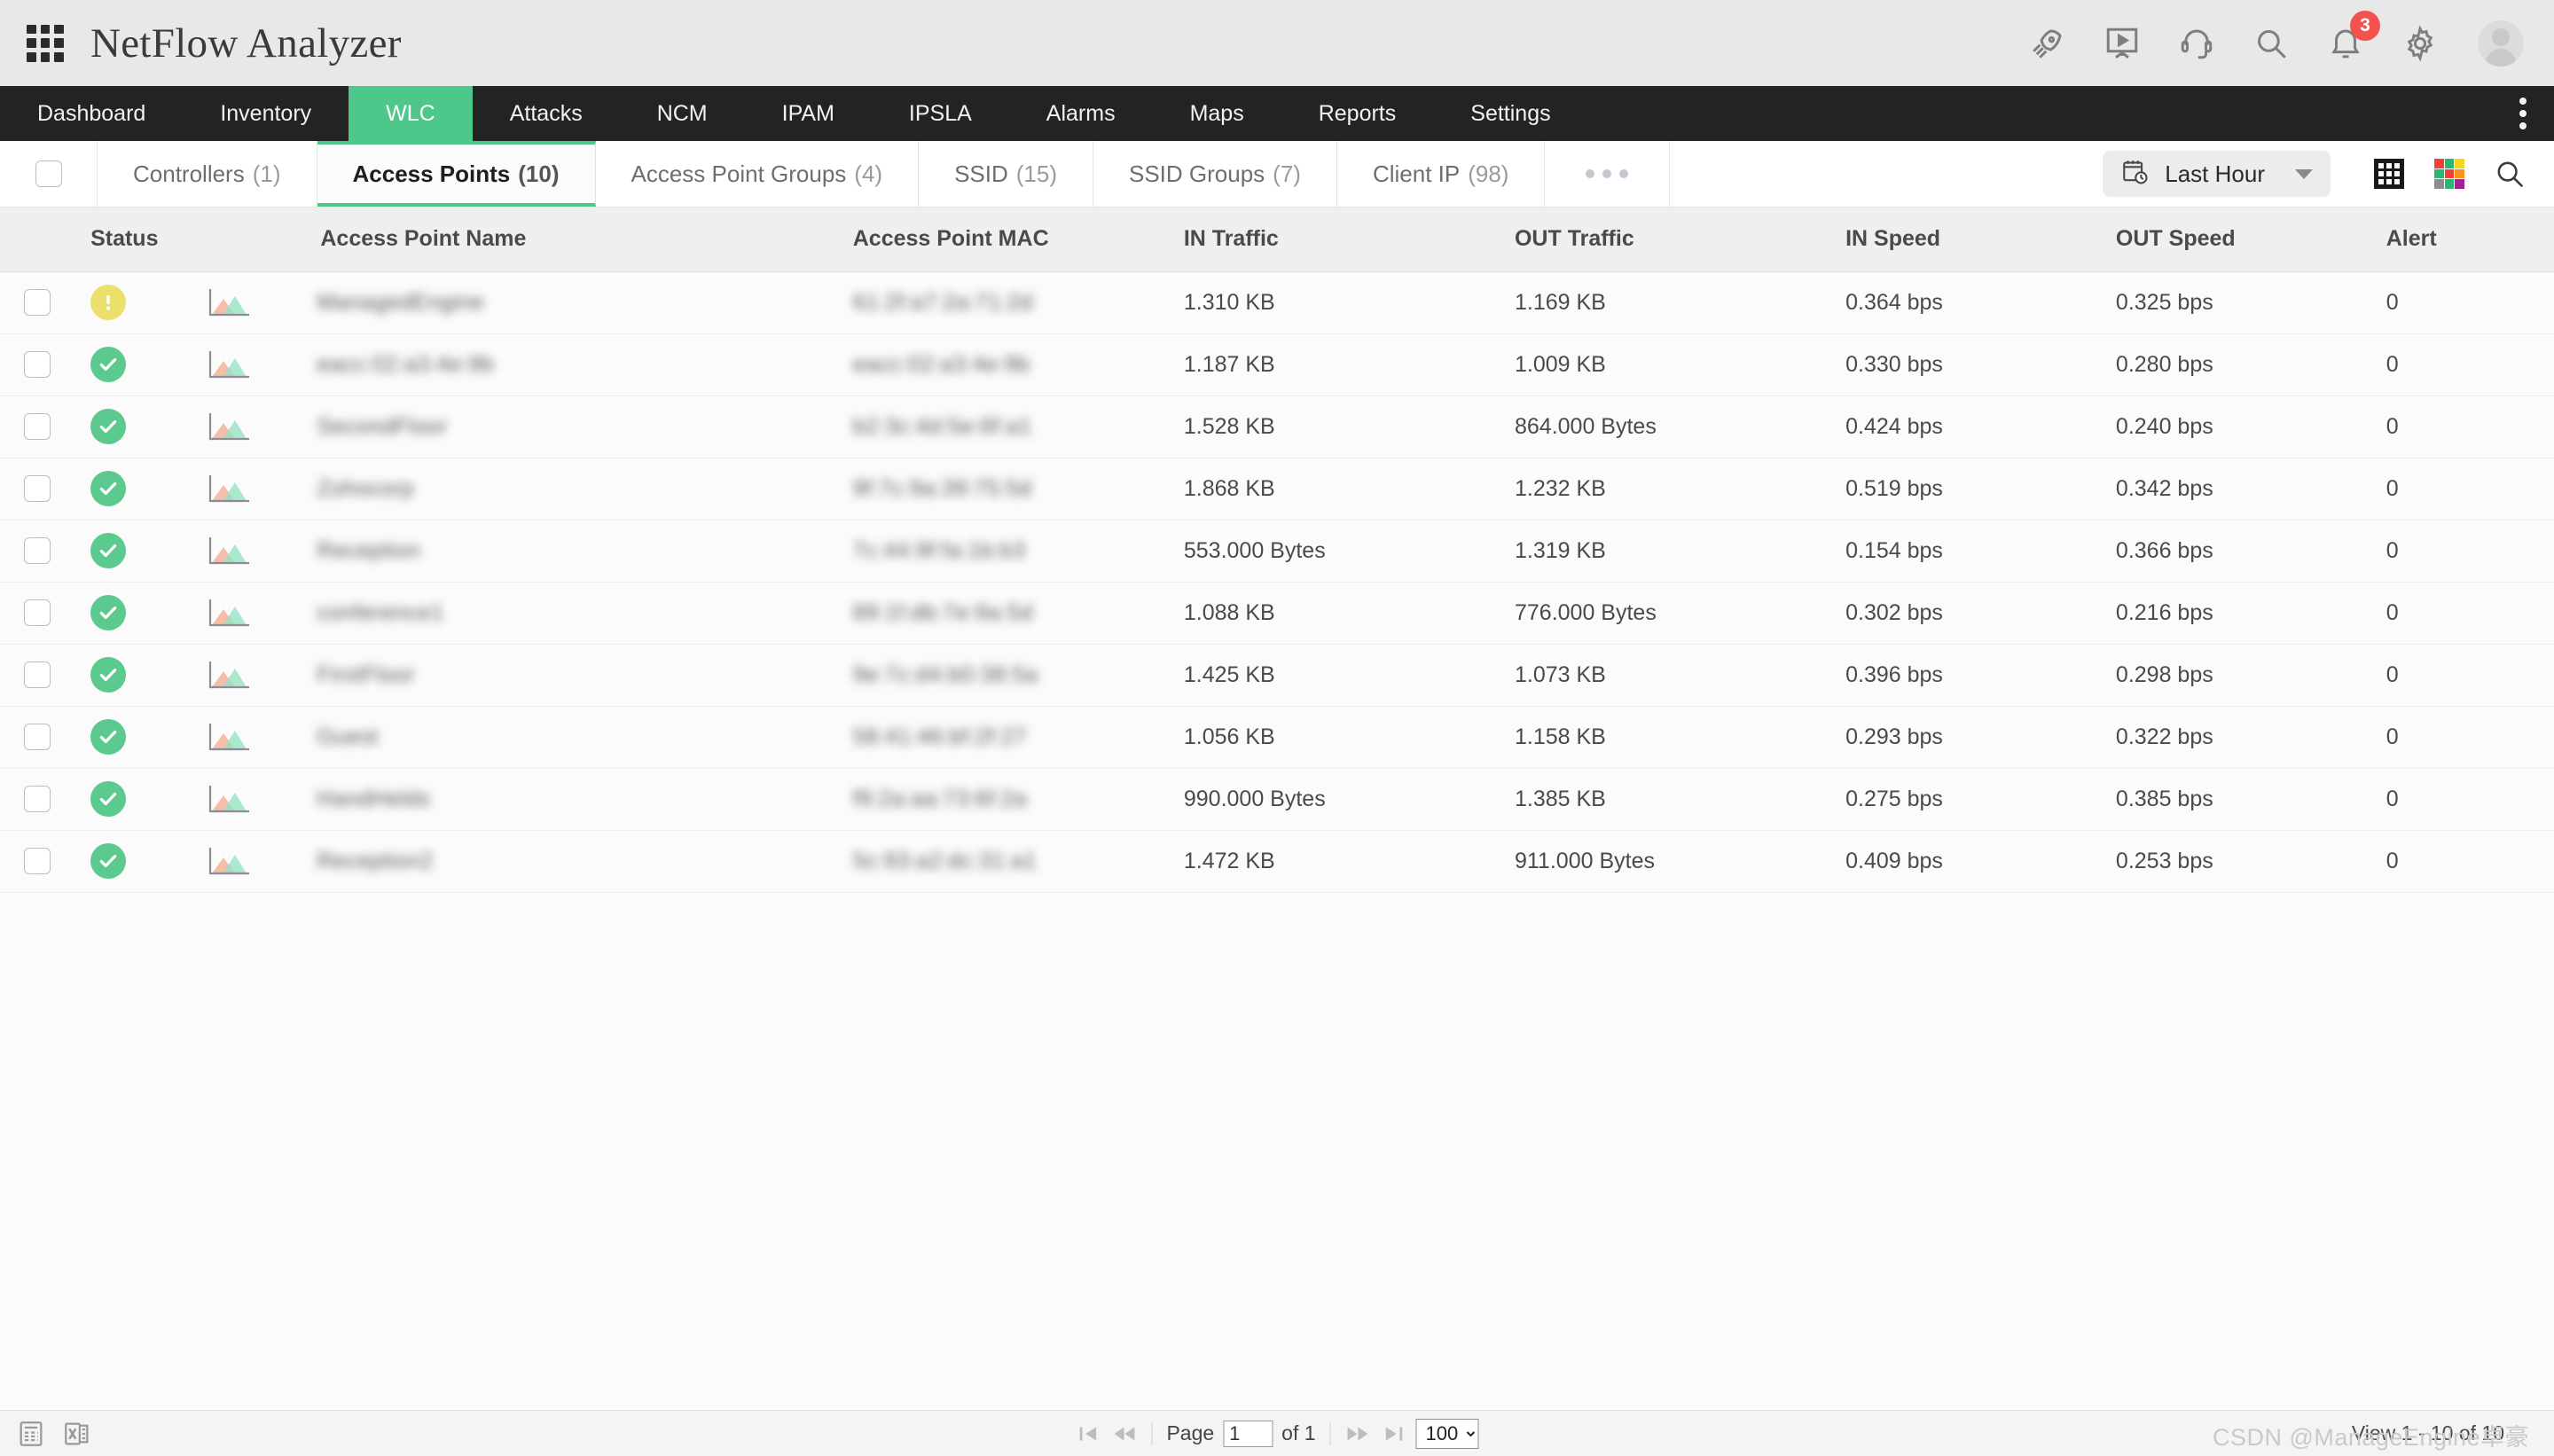 Image resolution: width=2554 pixels, height=1456 pixels. Describe the element at coordinates (375, 860) in the screenshot. I see `access-point-name-text: Reception2` at that location.